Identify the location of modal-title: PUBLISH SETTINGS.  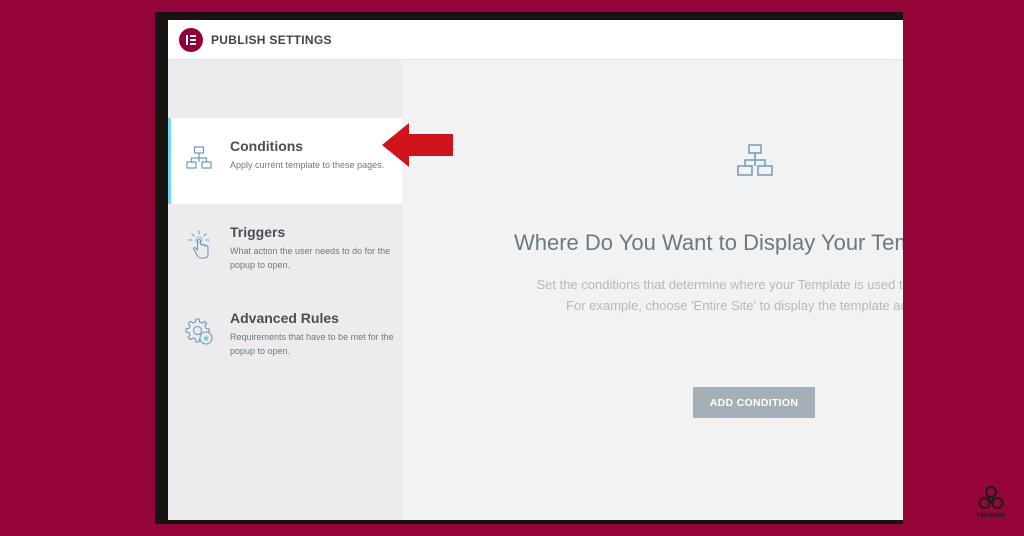
(271, 39).